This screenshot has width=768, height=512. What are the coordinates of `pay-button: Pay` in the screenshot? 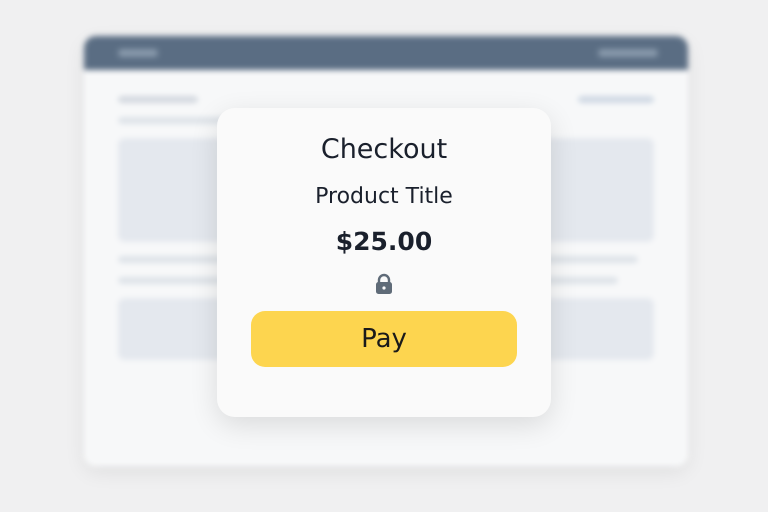 It's located at (384, 338).